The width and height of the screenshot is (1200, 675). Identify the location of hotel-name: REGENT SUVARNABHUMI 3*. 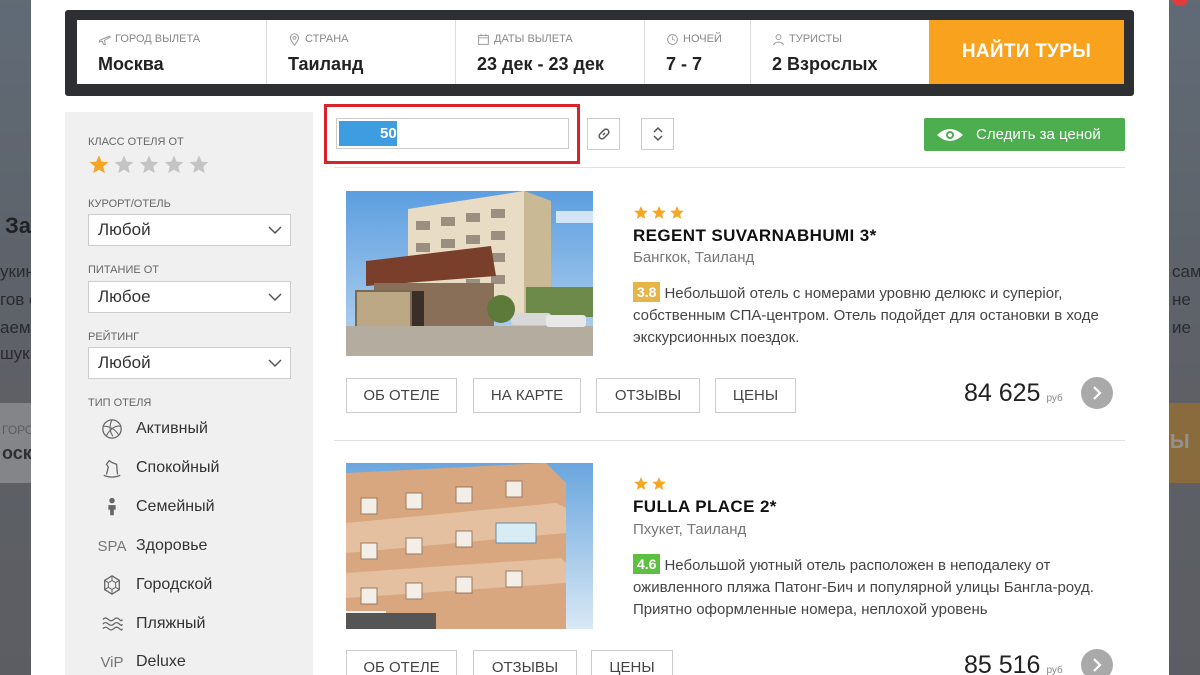
(755, 236).